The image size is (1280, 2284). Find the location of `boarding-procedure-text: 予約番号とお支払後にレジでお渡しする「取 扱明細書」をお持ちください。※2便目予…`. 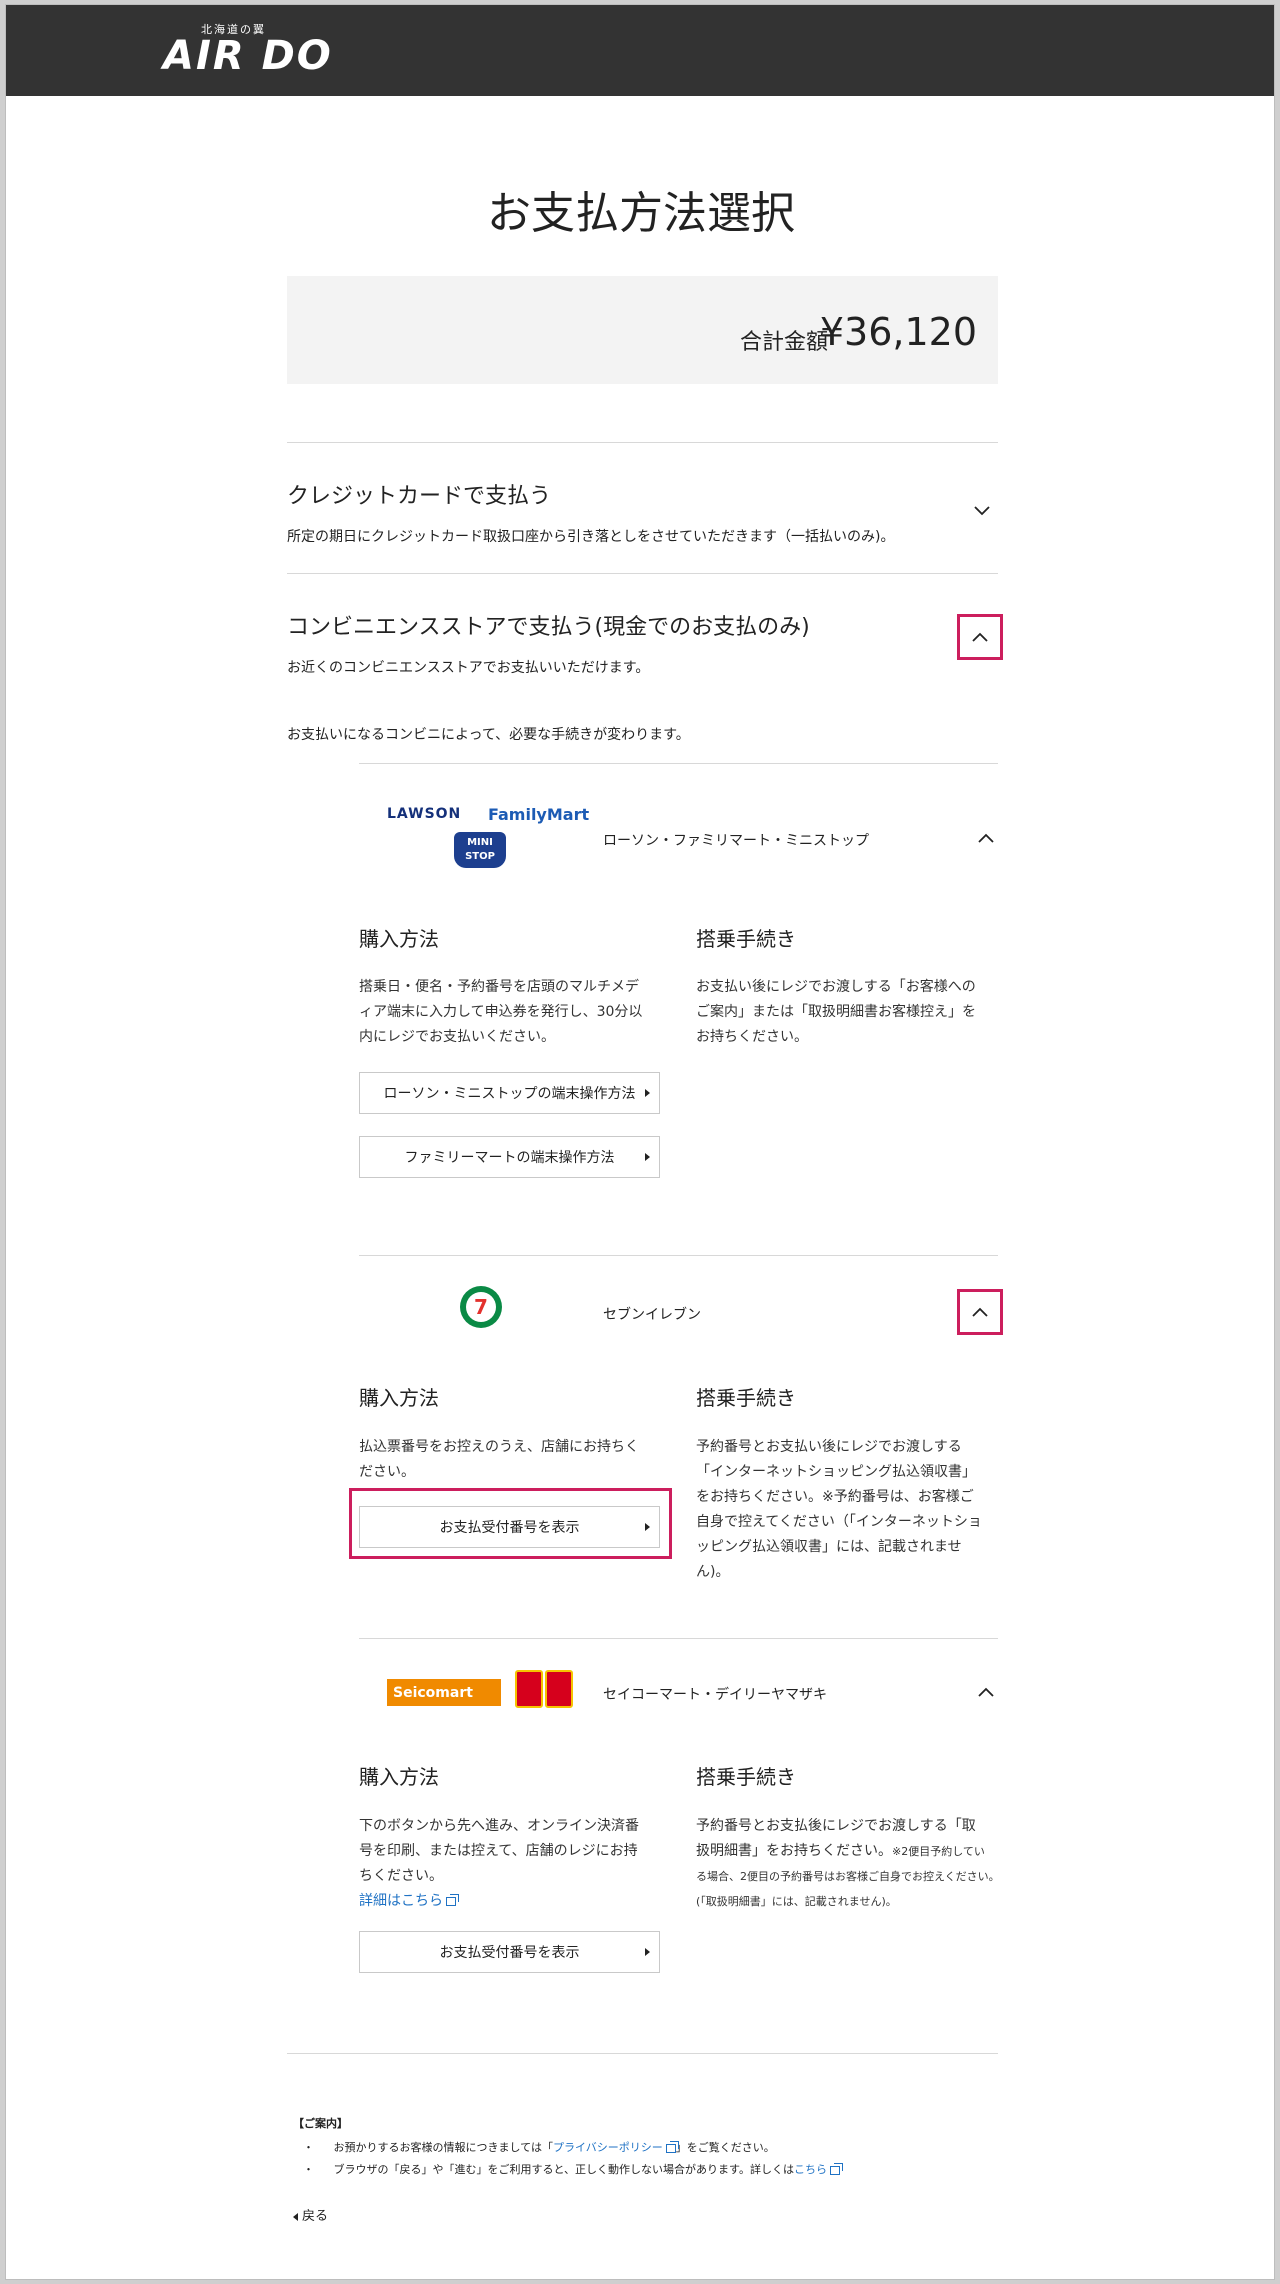

boarding-procedure-text: 予約番号とお支払後にレジでお渡しする「取 扱明細書」をお持ちください。※2便目予… is located at coordinates (848, 1863).